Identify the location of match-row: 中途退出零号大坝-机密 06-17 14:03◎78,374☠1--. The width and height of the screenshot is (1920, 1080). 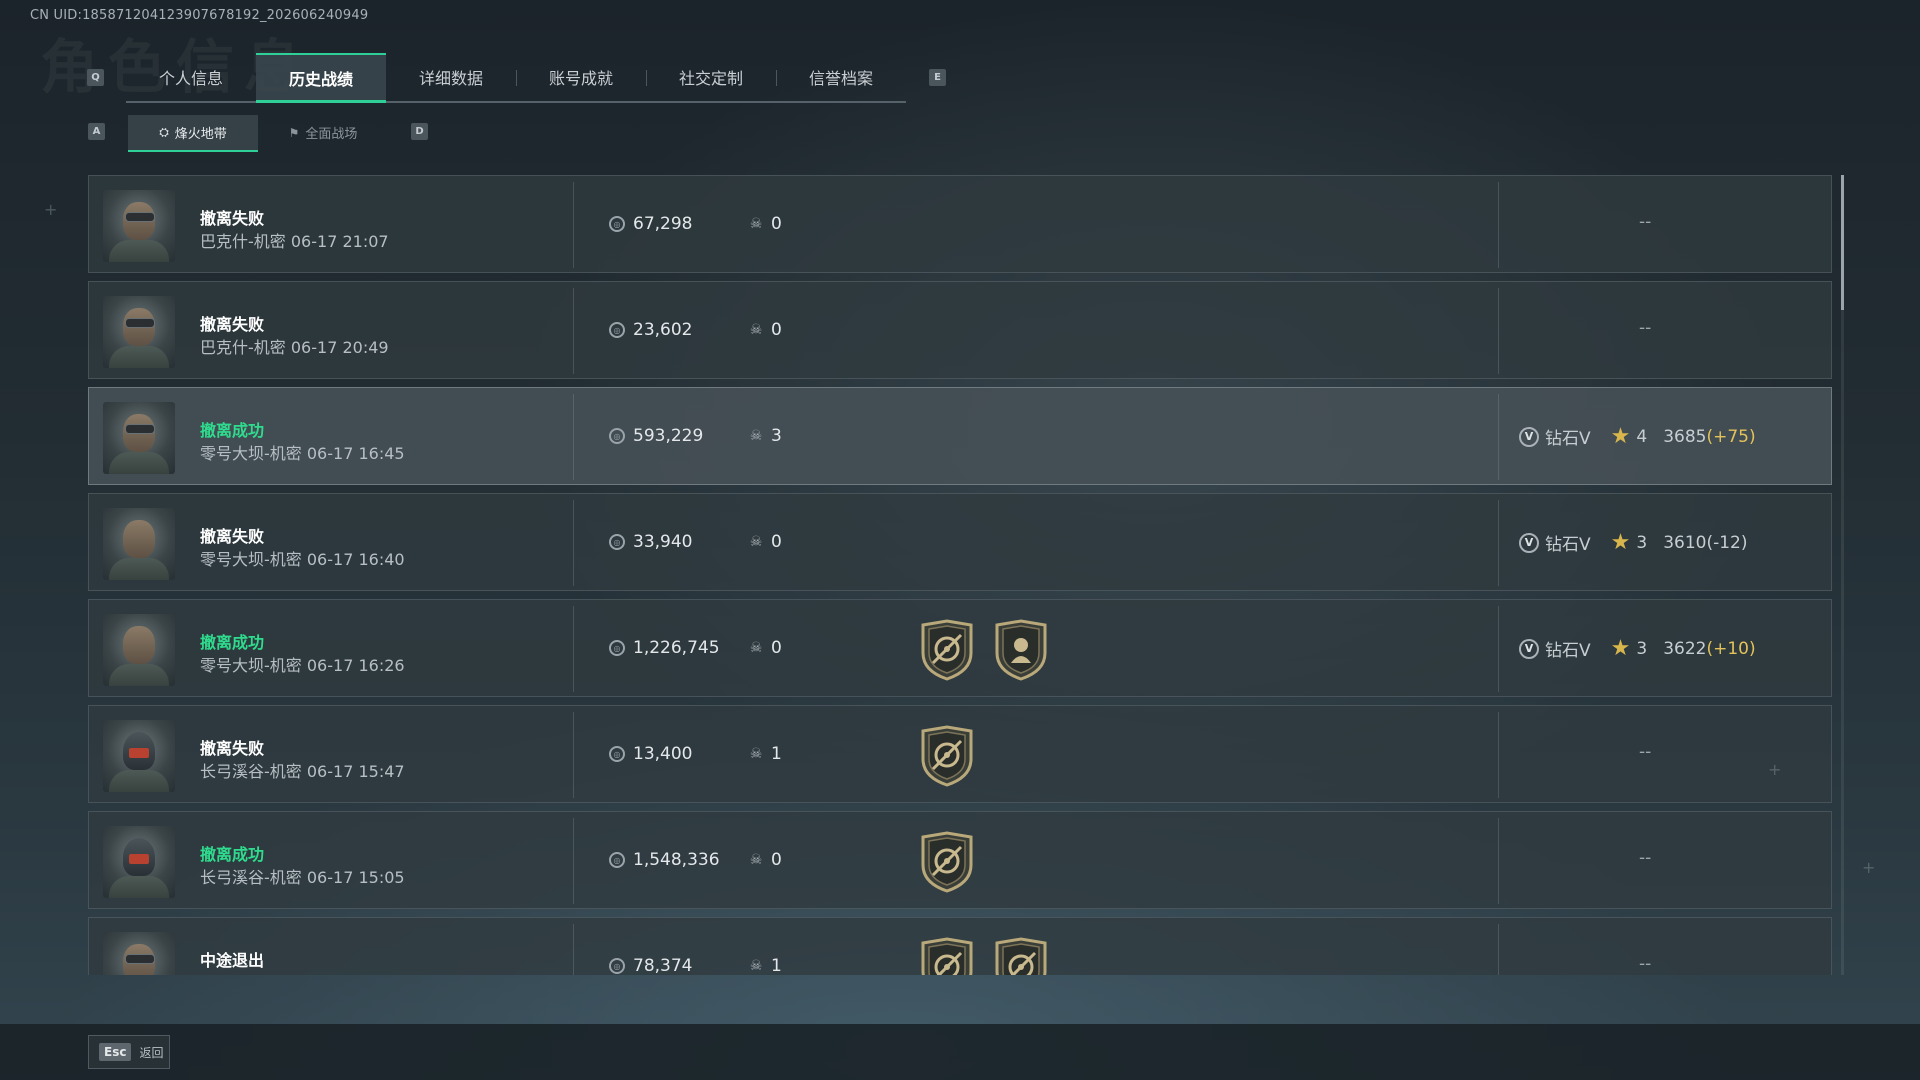
(960, 946).